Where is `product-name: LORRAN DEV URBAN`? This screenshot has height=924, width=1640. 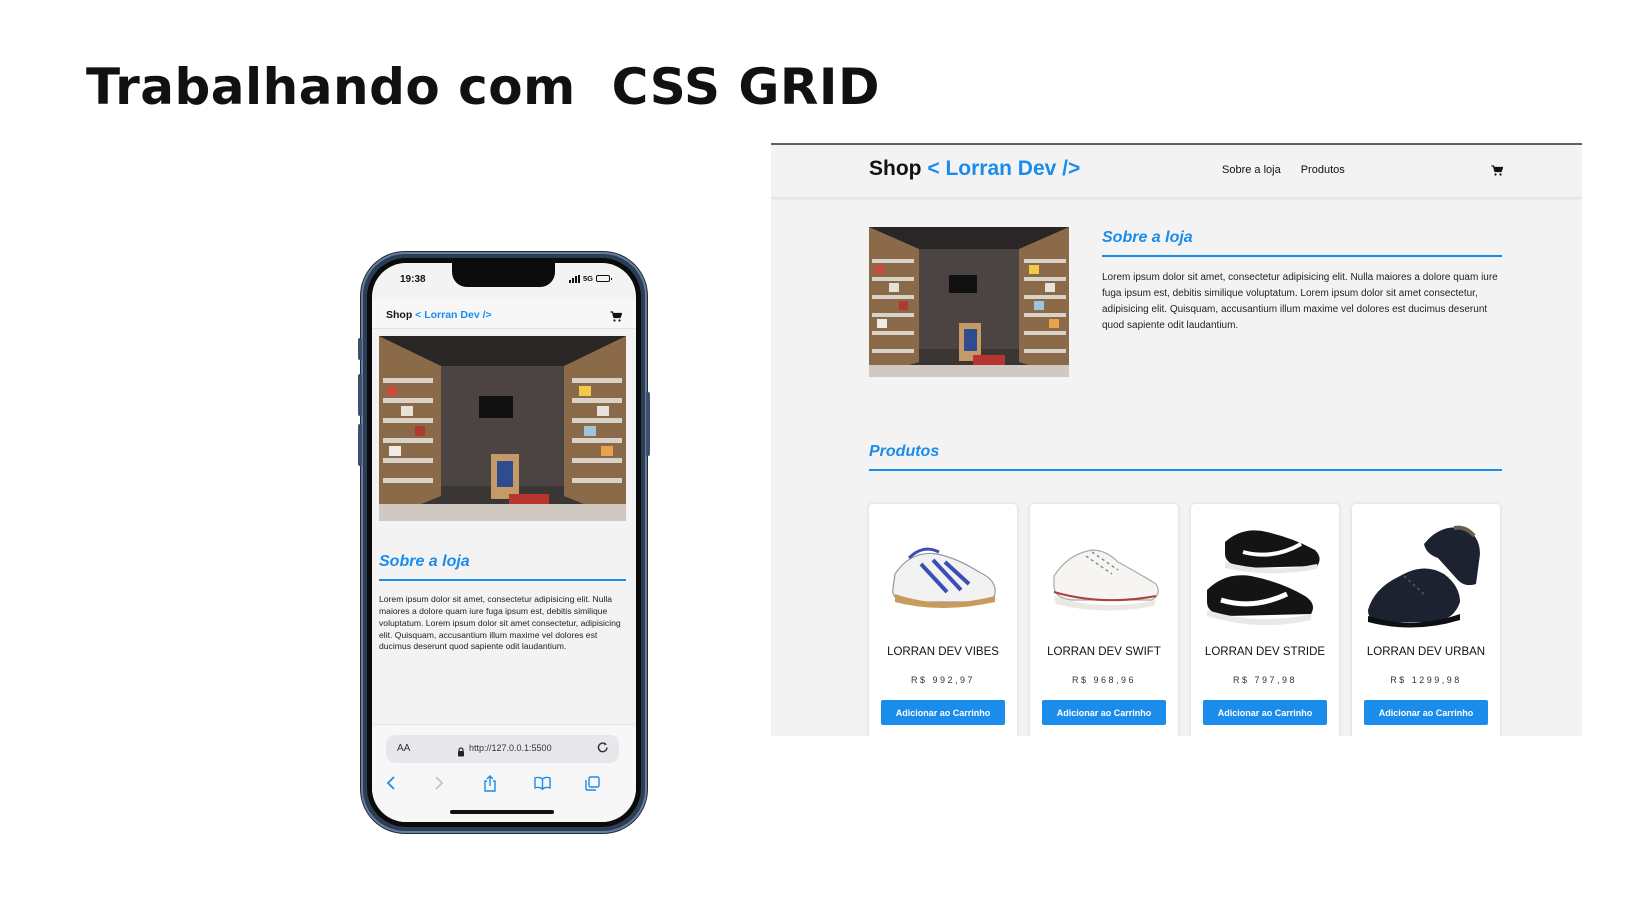
product-name: LORRAN DEV URBAN is located at coordinates (1426, 652).